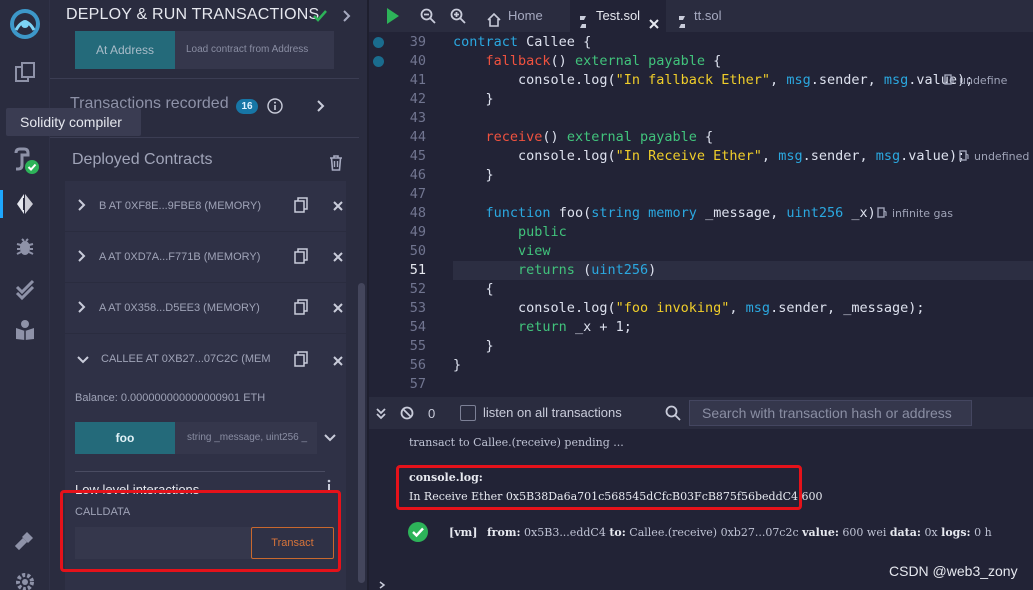 This screenshot has width=1033, height=590. Describe the element at coordinates (975, 80) in the screenshot. I see `gas-estimate: undefine` at that location.